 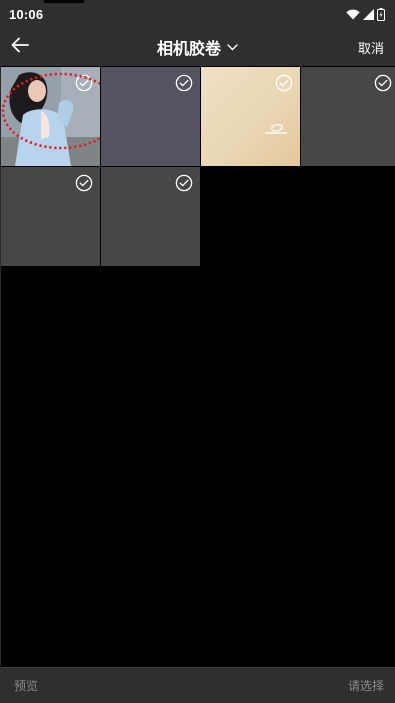 I want to click on status-icons, so click(x=365, y=14).